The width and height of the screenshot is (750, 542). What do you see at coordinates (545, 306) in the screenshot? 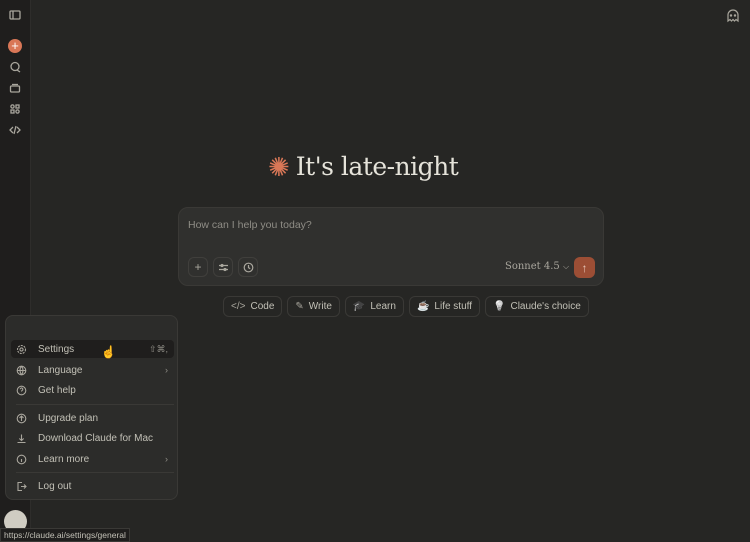
I see `chip-label: Claude's choice` at bounding box center [545, 306].